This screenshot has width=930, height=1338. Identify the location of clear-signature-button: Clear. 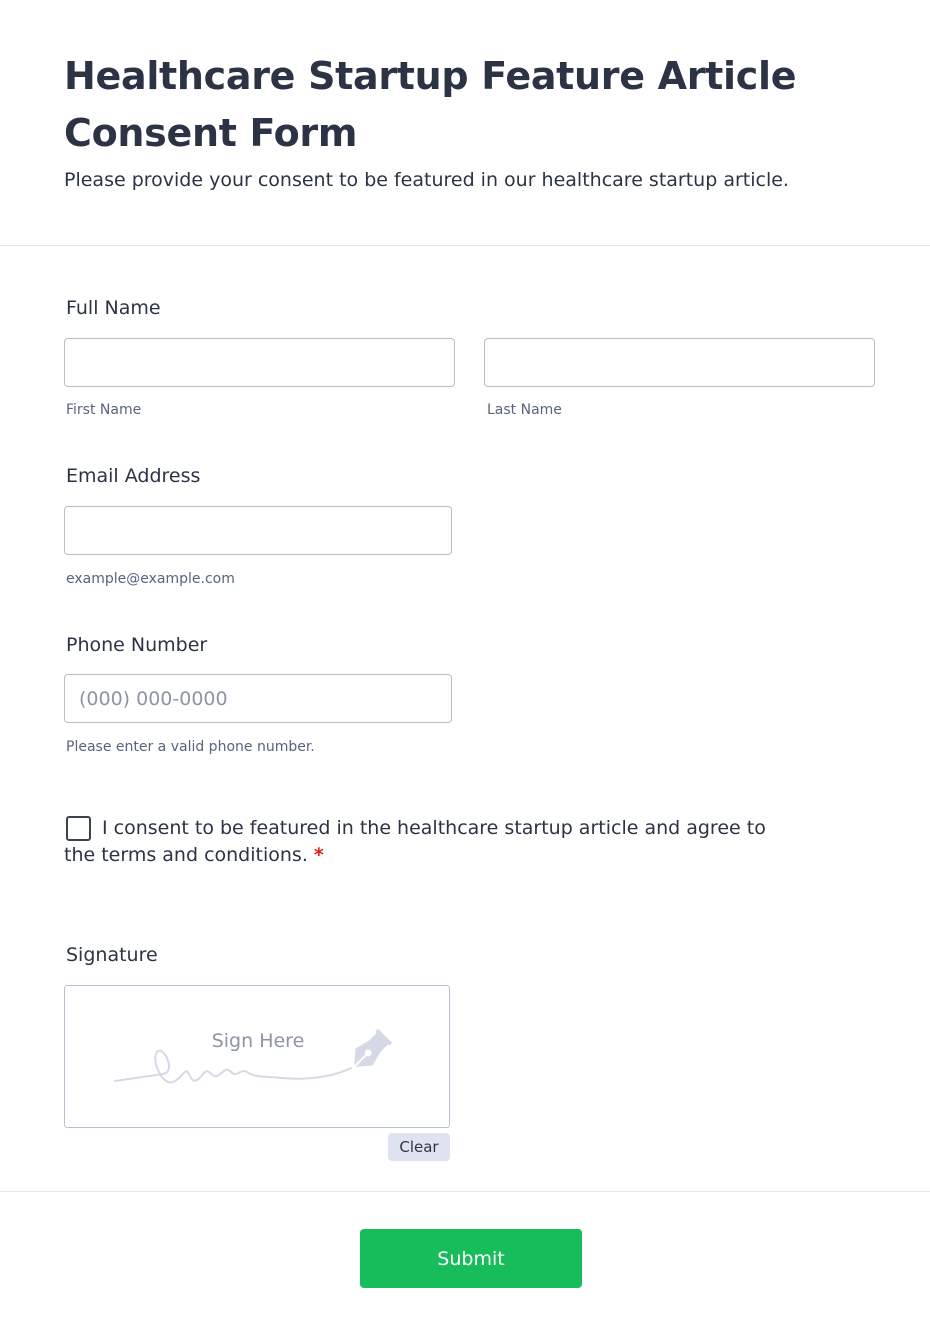
(419, 1147).